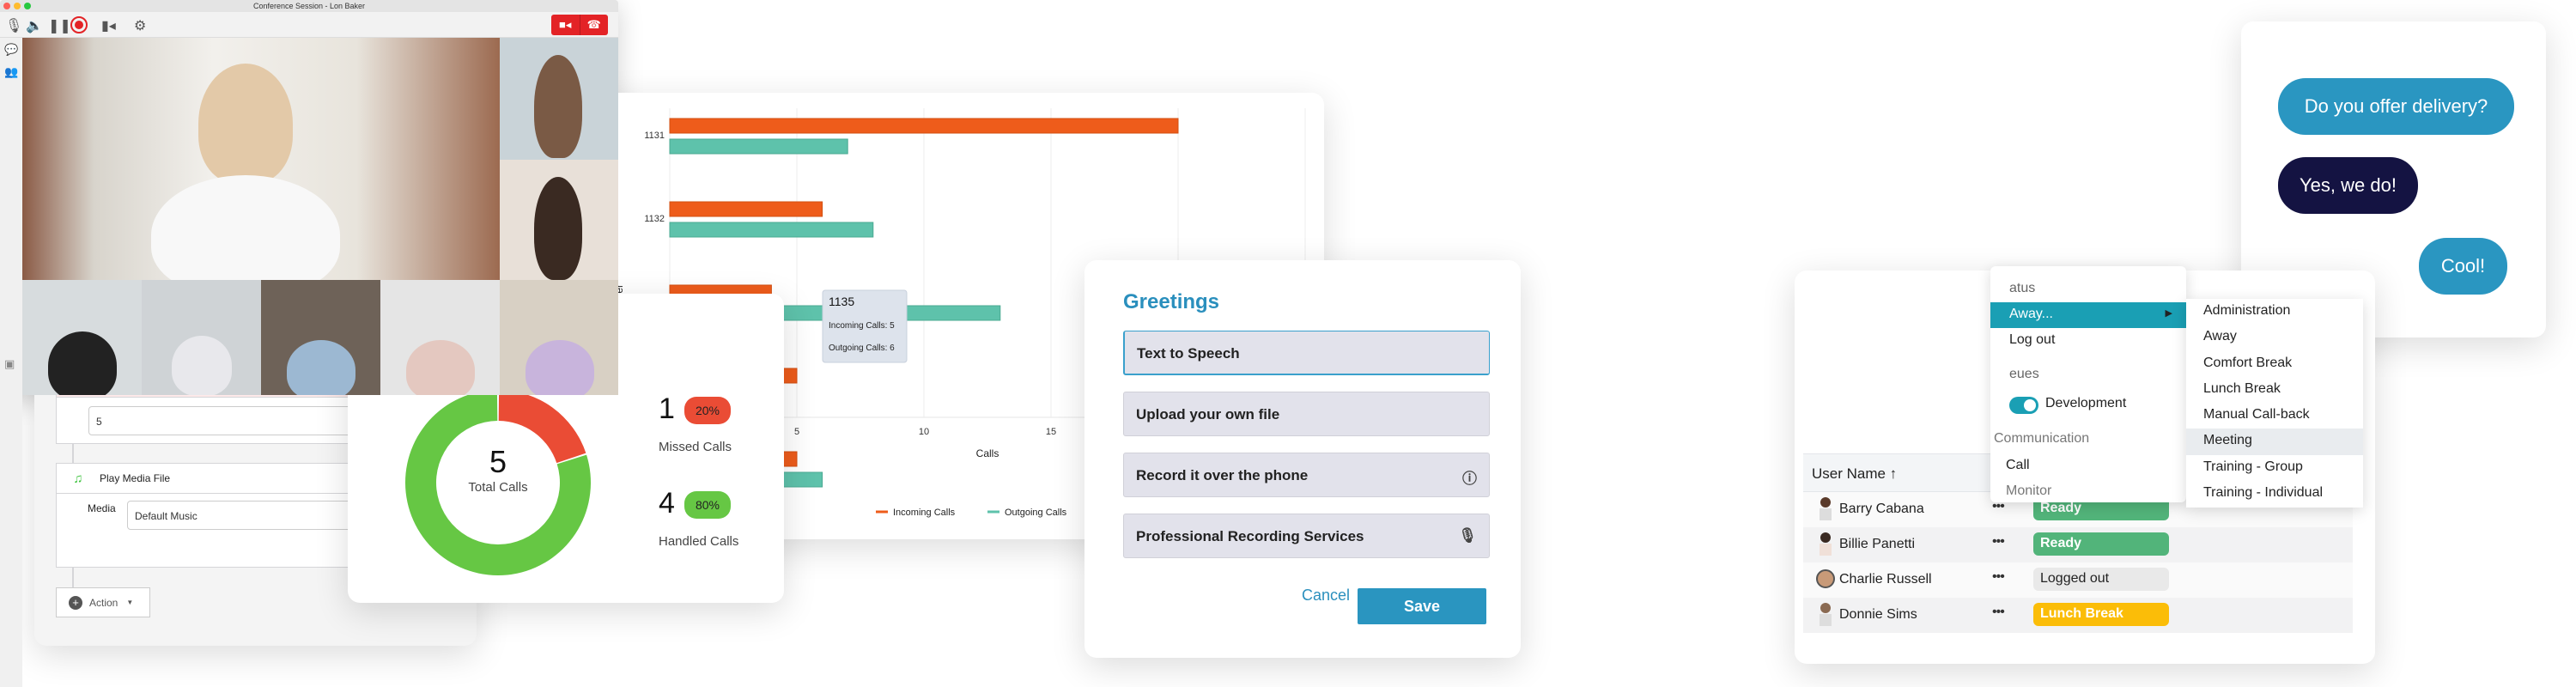 Image resolution: width=2576 pixels, height=687 pixels. What do you see at coordinates (102, 508) in the screenshot?
I see `media-label: Media` at bounding box center [102, 508].